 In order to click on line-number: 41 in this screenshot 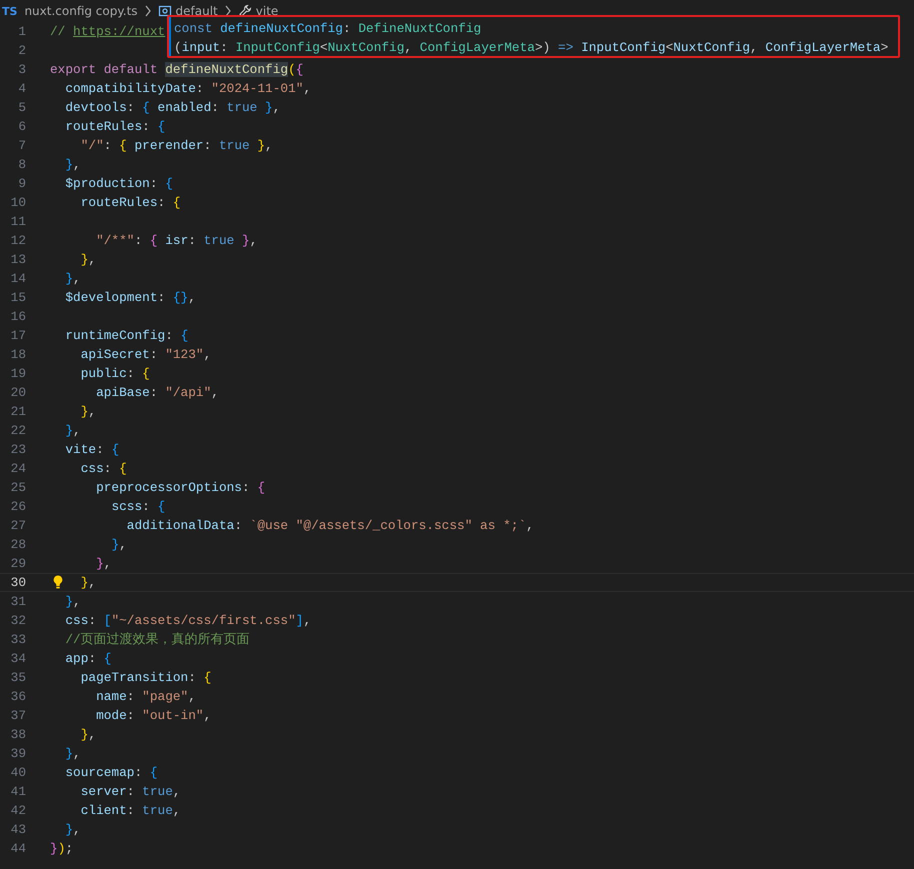, I will do `click(18, 792)`.